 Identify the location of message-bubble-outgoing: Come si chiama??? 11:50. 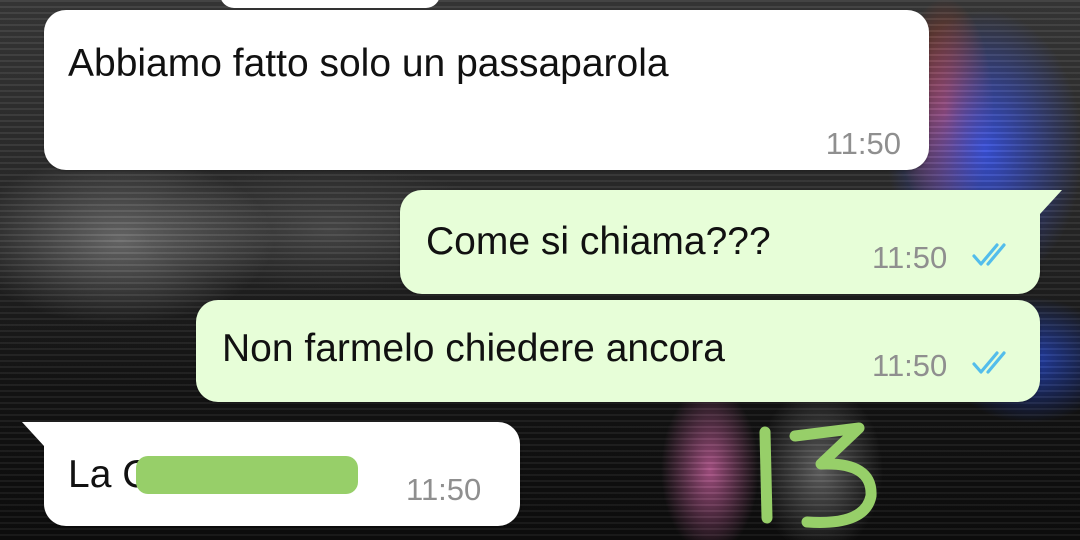
(720, 242).